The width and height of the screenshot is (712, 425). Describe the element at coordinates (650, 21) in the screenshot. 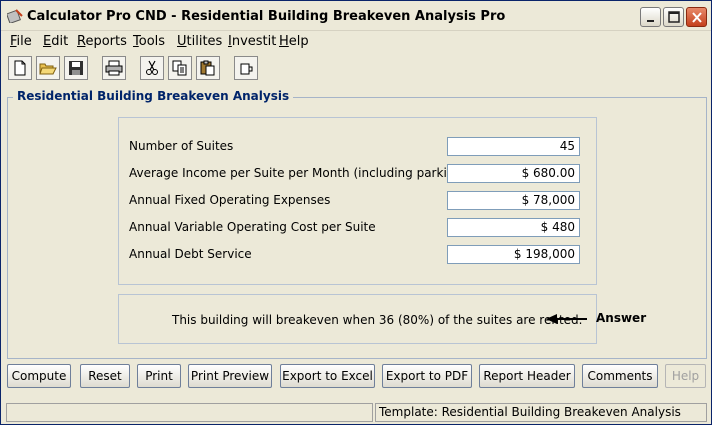

I see `minimize-icon` at that location.